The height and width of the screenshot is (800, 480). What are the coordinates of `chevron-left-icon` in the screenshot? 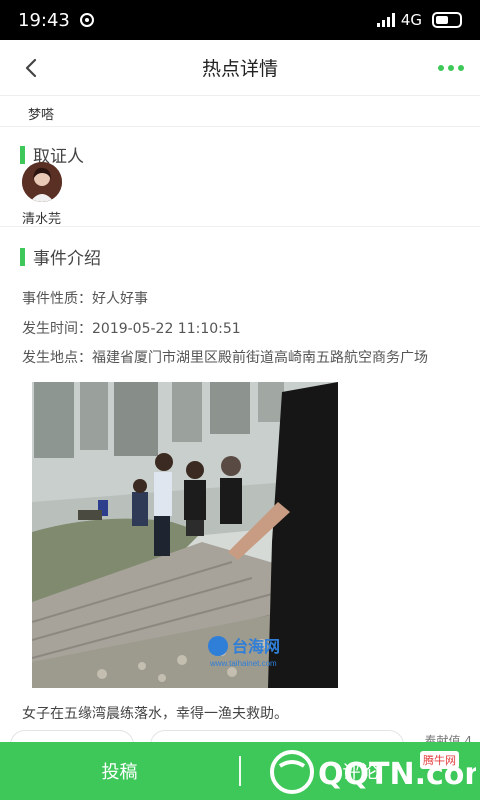 It's located at (31, 68).